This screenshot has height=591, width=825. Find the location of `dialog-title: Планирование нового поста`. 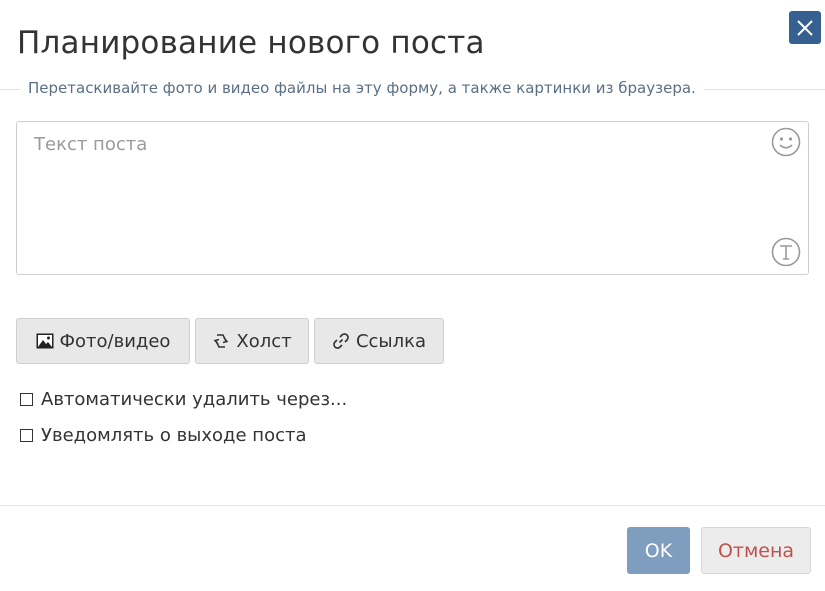

dialog-title: Планирование нового поста is located at coordinates (251, 43).